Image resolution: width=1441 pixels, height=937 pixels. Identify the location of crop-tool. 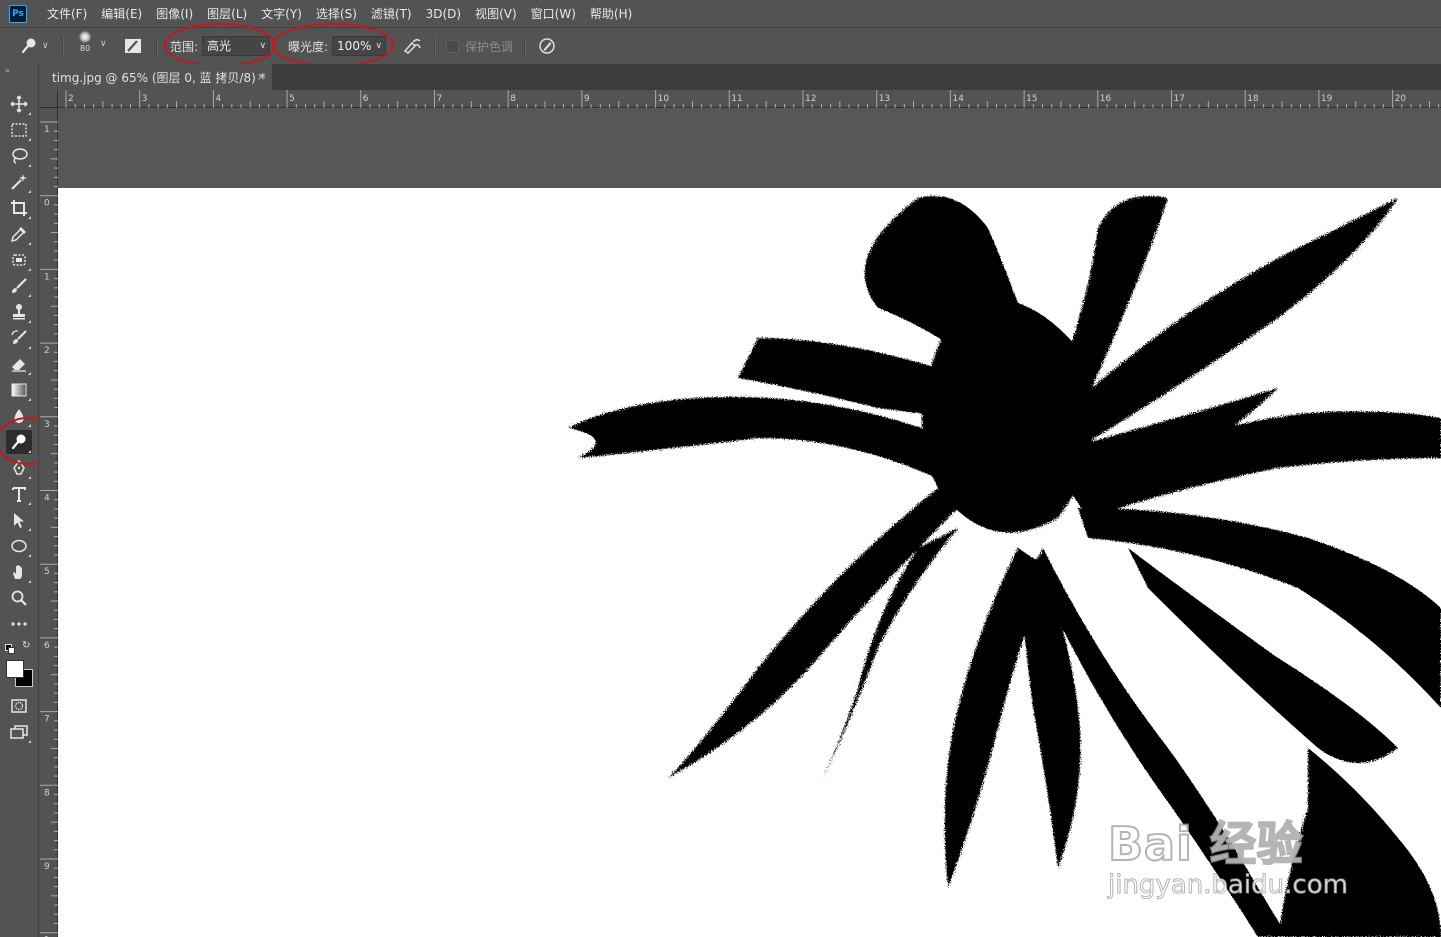
(19, 208).